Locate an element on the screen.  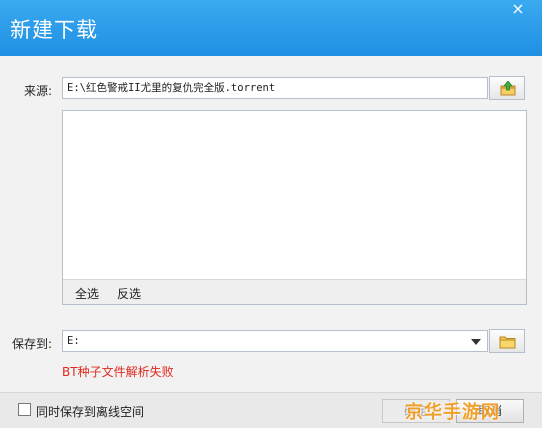
open-file-button is located at coordinates (507, 88).